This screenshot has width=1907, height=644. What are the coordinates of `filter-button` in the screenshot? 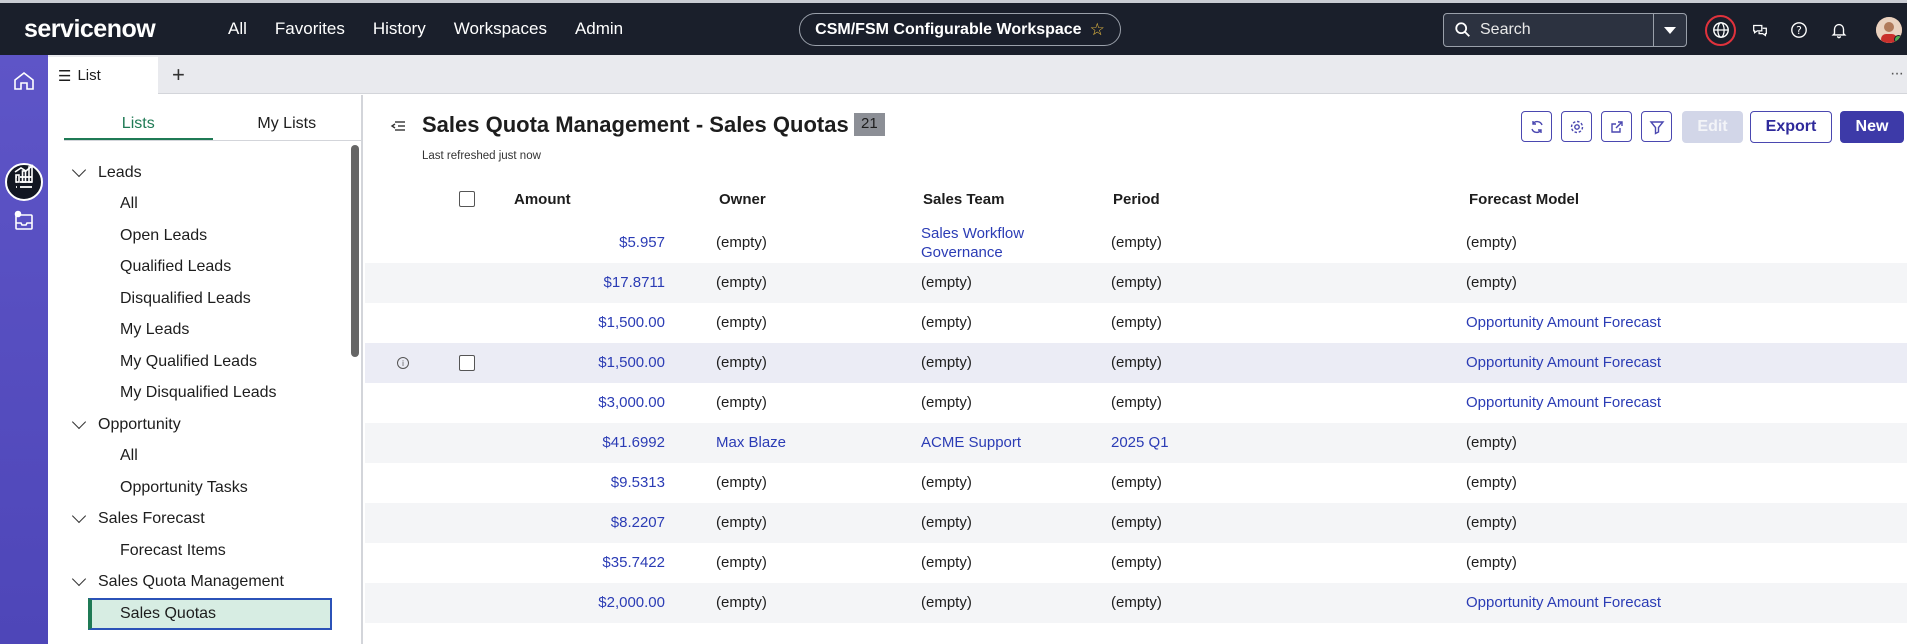 It's located at (1656, 126).